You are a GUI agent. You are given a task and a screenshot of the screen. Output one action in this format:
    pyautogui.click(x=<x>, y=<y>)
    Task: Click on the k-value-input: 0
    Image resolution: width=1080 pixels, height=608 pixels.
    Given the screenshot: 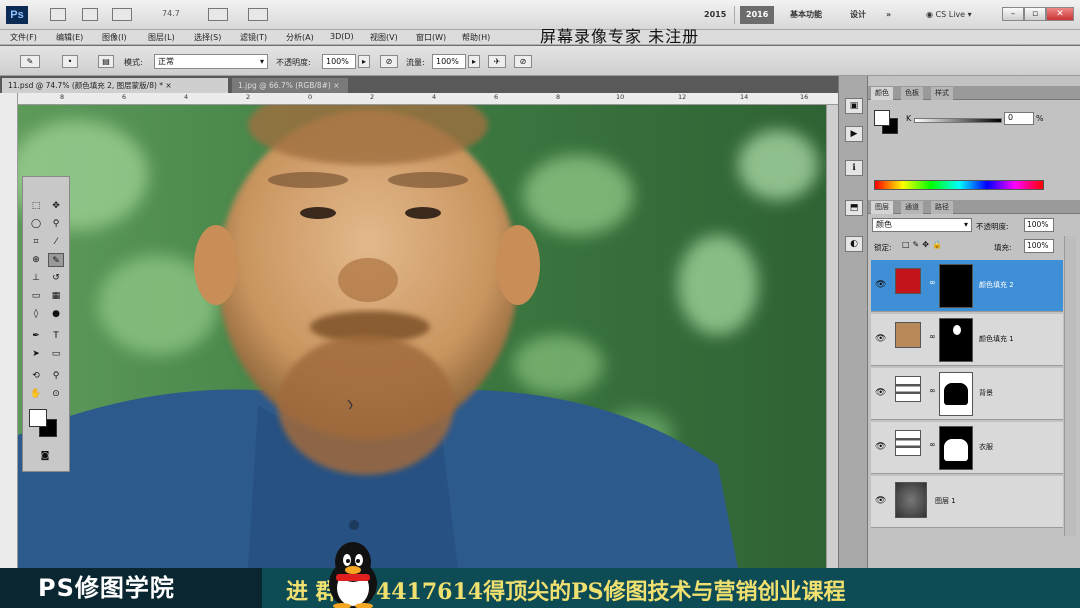 What is the action you would take?
    pyautogui.click(x=1019, y=118)
    